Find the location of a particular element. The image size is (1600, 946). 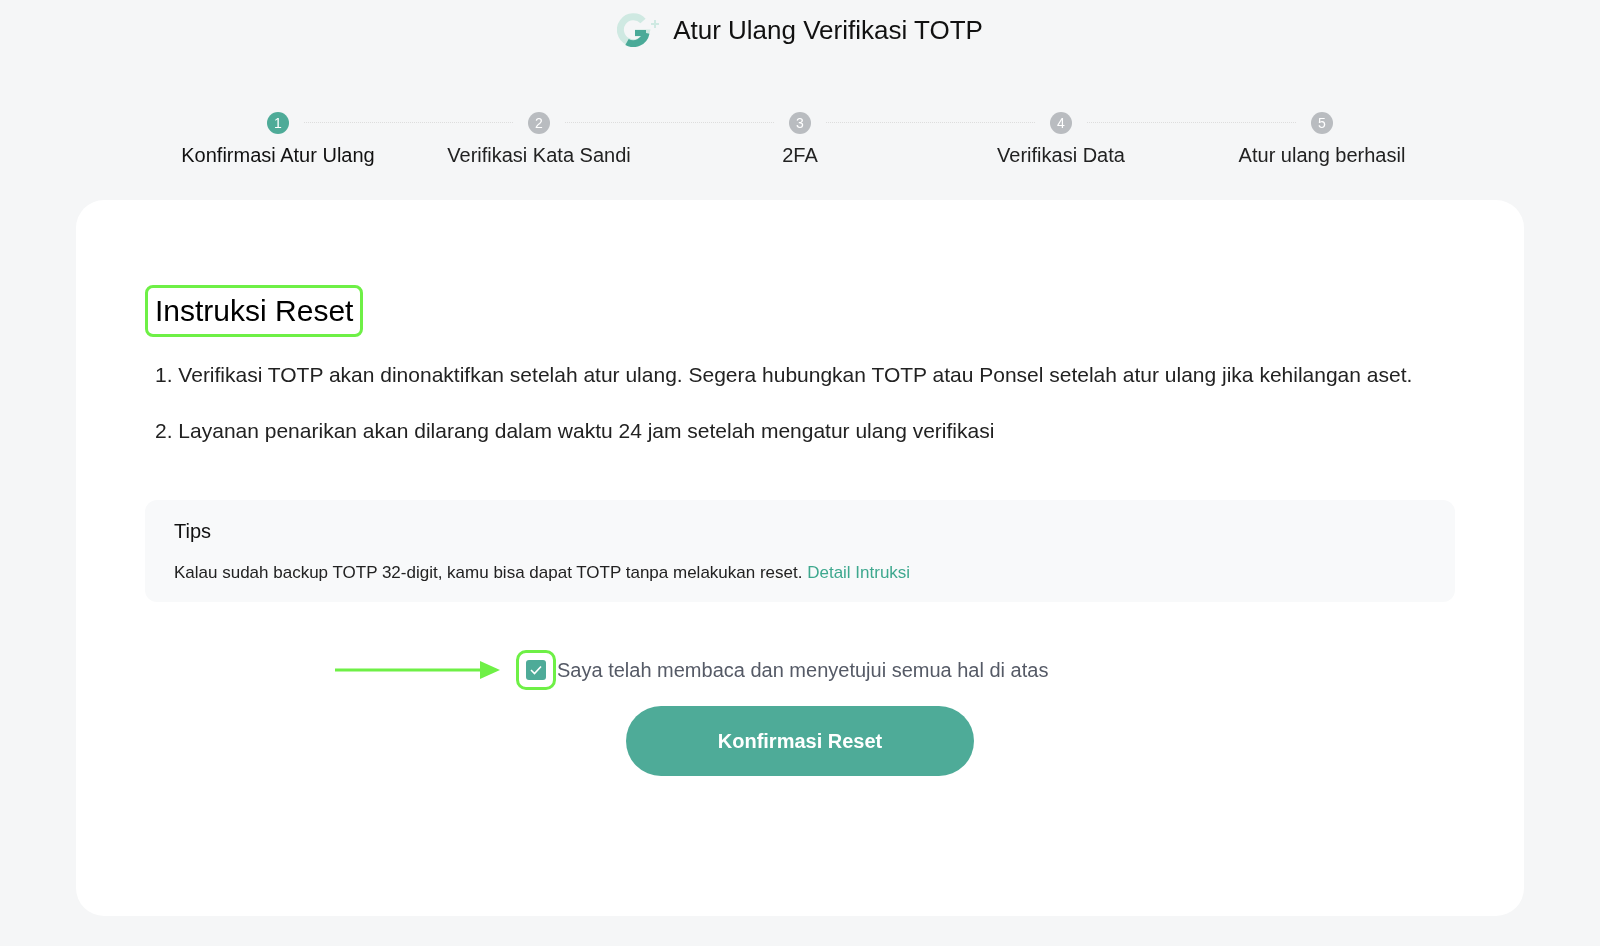

step-number: 4 is located at coordinates (1061, 123).